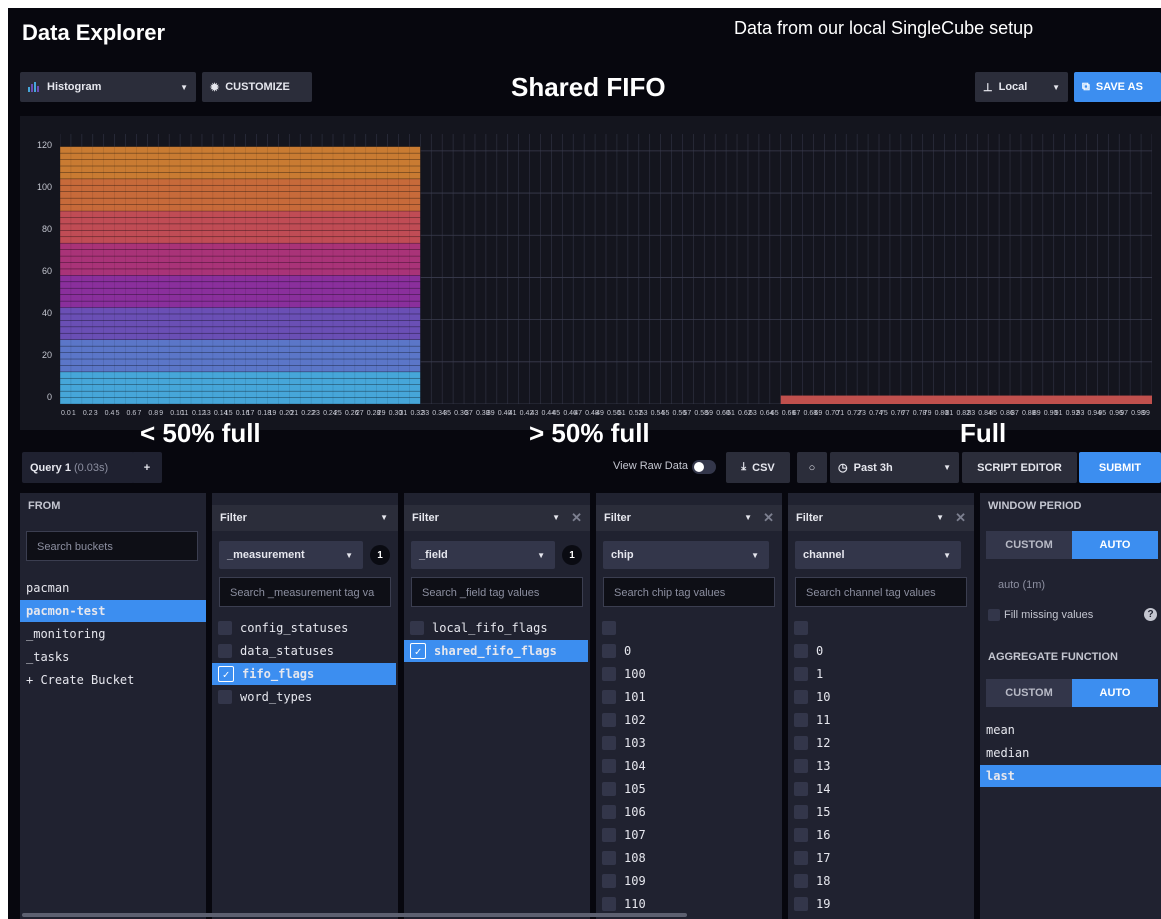  I want to click on channel-value-item: 19, so click(881, 904).